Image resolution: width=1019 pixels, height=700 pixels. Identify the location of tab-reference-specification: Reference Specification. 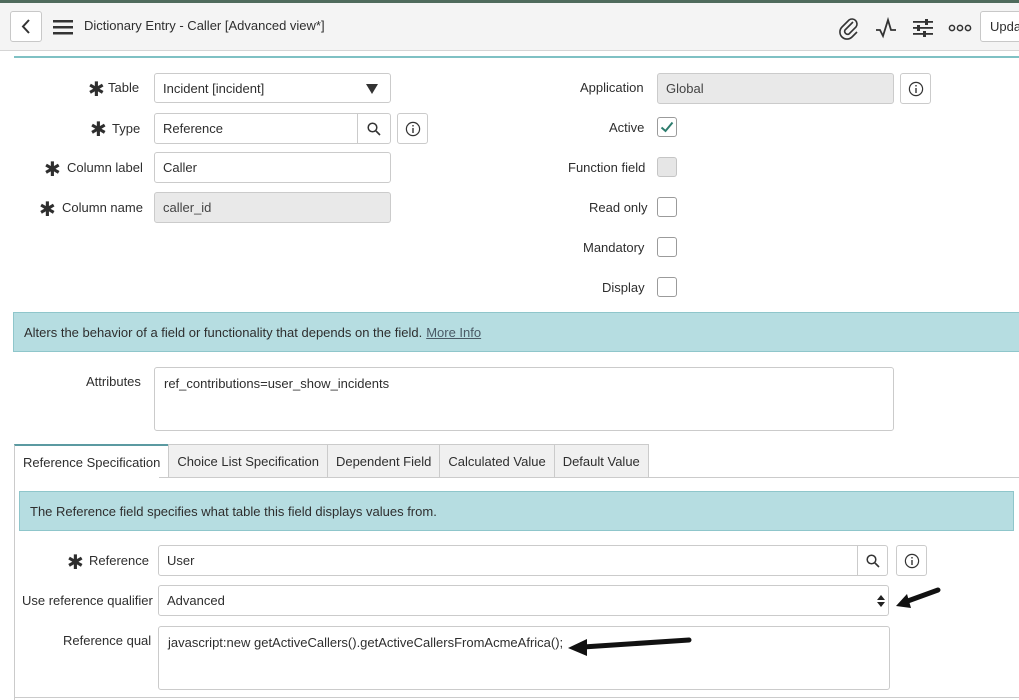
(92, 461).